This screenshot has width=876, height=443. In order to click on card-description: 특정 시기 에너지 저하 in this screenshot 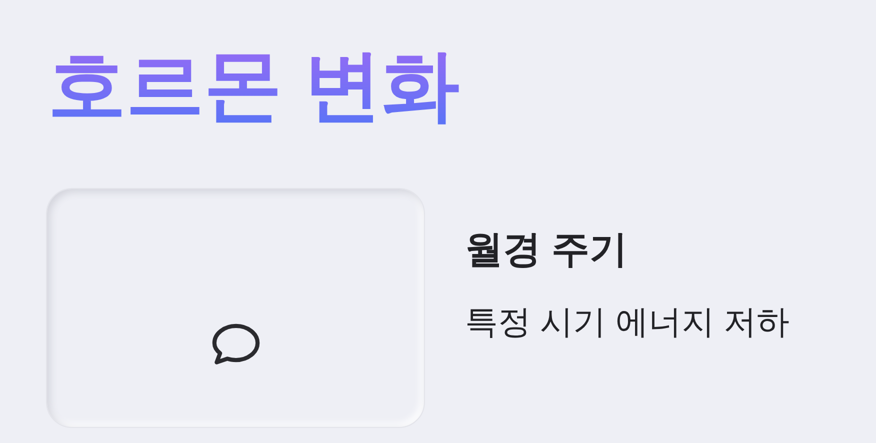, I will do `click(627, 322)`.